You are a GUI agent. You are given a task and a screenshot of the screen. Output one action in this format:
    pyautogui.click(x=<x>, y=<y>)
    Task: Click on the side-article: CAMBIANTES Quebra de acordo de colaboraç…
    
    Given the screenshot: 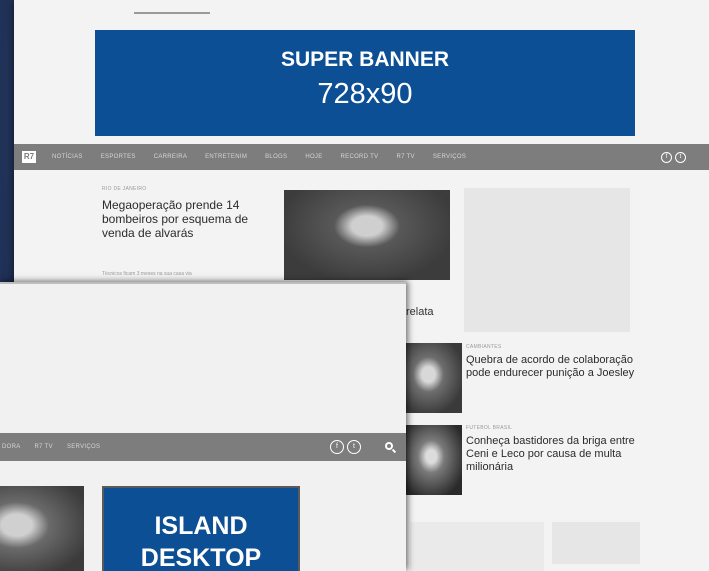 What is the action you would take?
    pyautogui.click(x=556, y=362)
    